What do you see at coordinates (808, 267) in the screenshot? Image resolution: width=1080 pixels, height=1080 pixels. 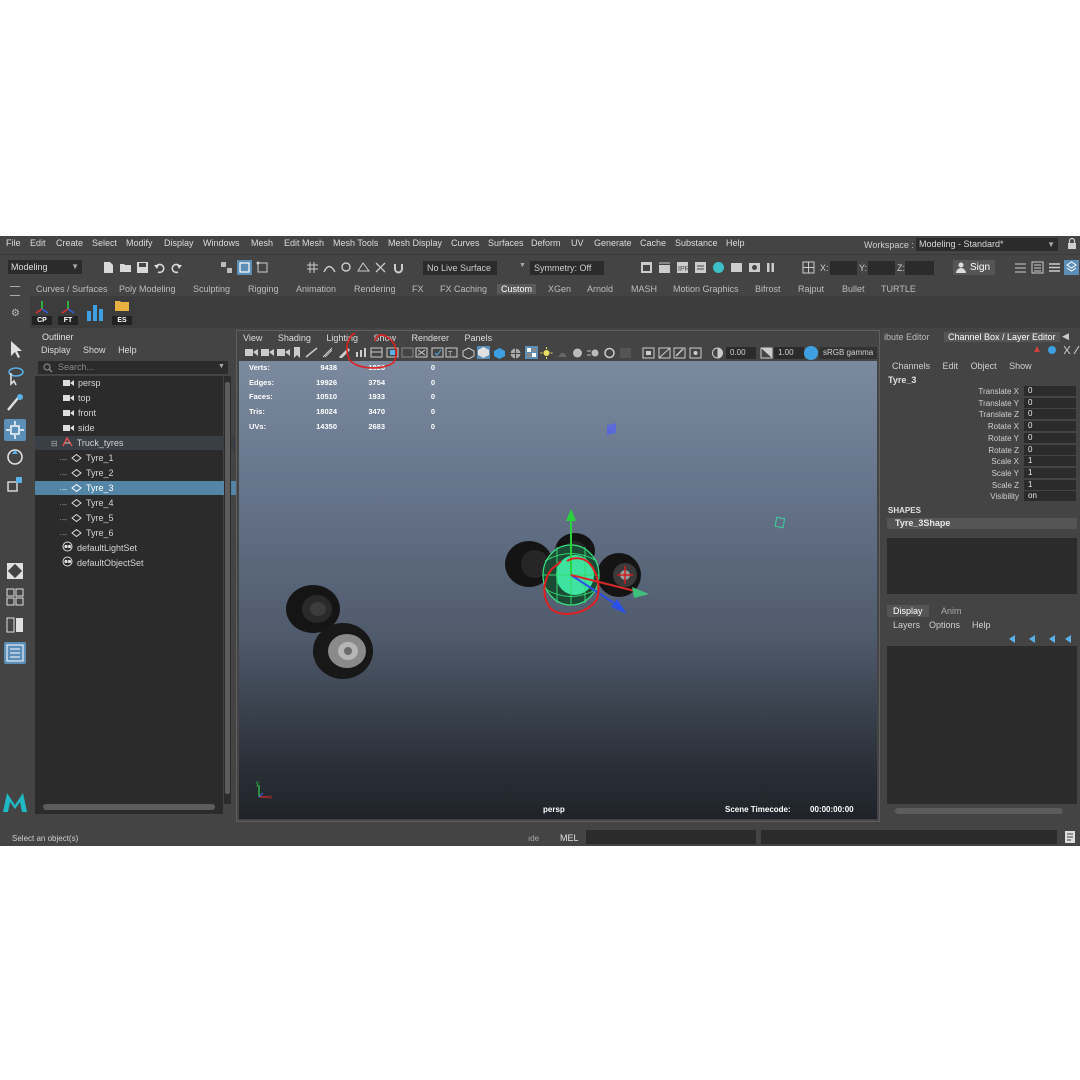 I see `transform-constraint-icon` at bounding box center [808, 267].